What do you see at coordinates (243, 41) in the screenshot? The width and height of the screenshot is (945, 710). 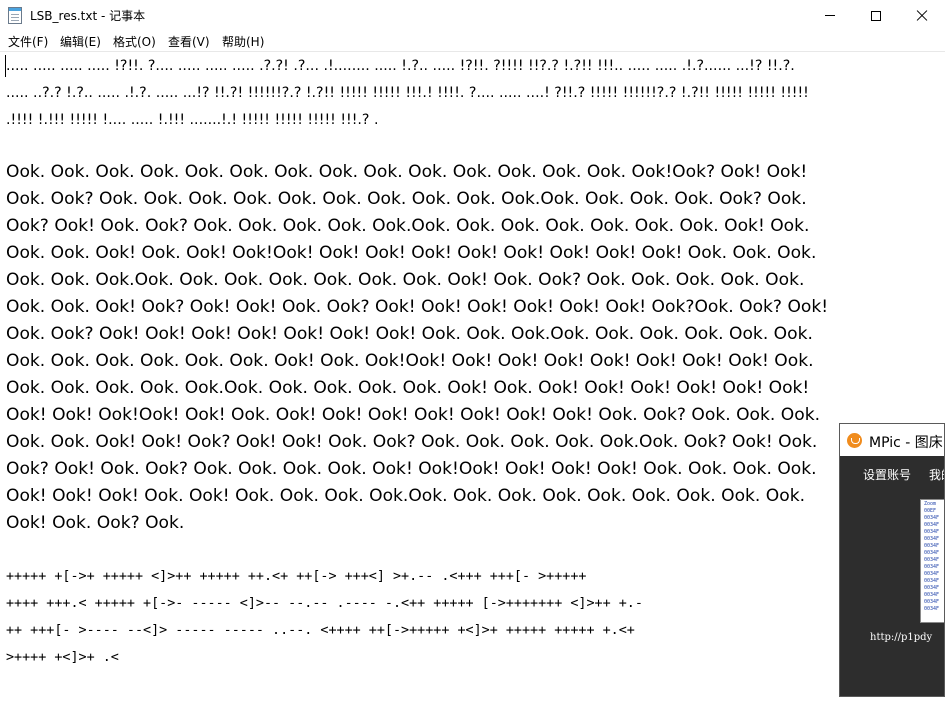 I see `menu-help: 帮助(H)` at bounding box center [243, 41].